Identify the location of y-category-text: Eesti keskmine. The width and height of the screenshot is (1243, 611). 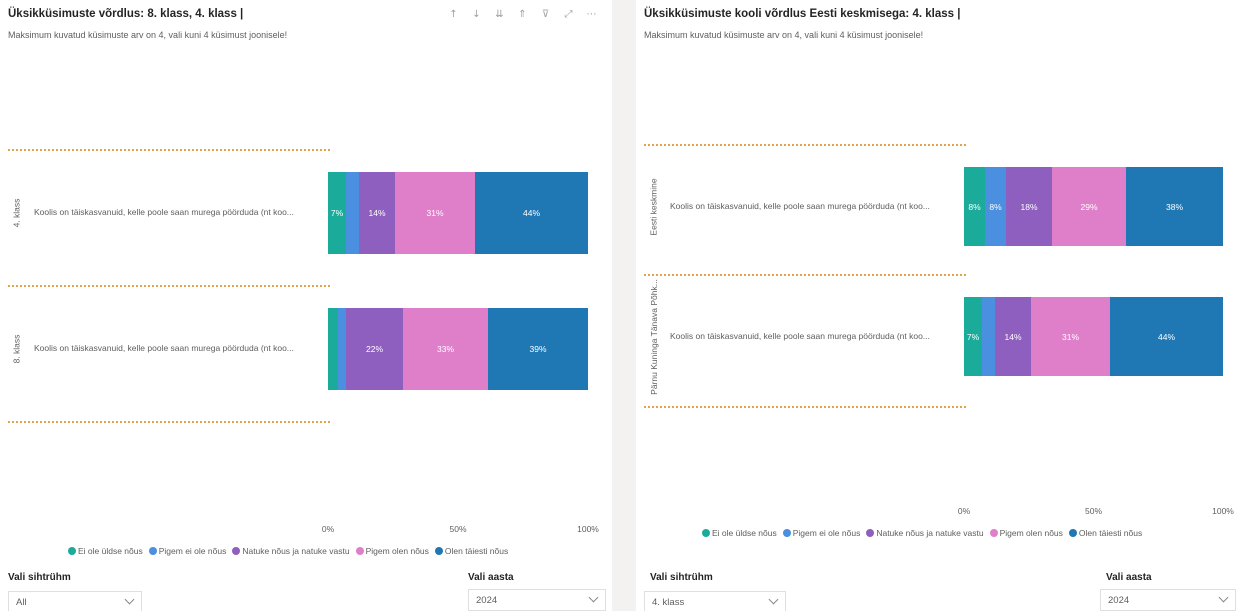
(654, 206).